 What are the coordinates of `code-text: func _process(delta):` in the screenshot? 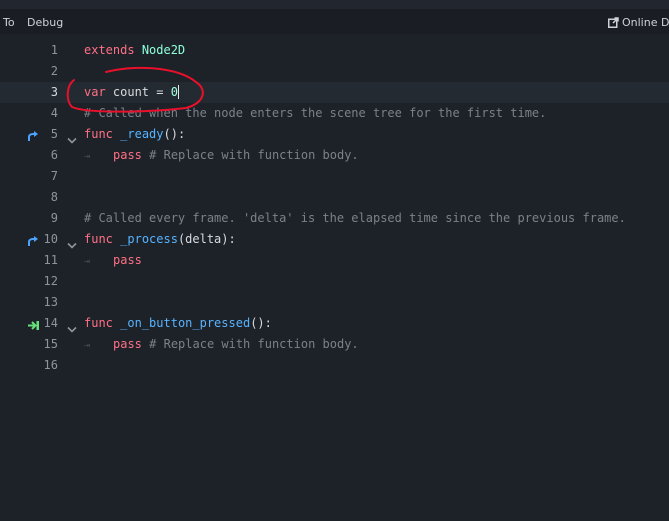 It's located at (160, 239).